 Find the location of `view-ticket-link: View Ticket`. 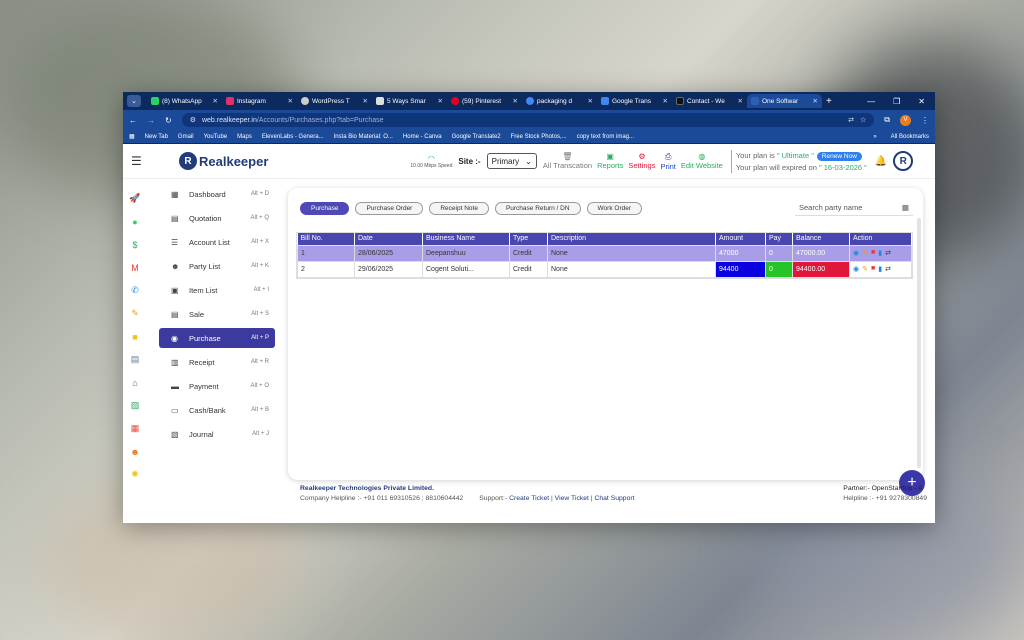

view-ticket-link: View Ticket is located at coordinates (572, 498).